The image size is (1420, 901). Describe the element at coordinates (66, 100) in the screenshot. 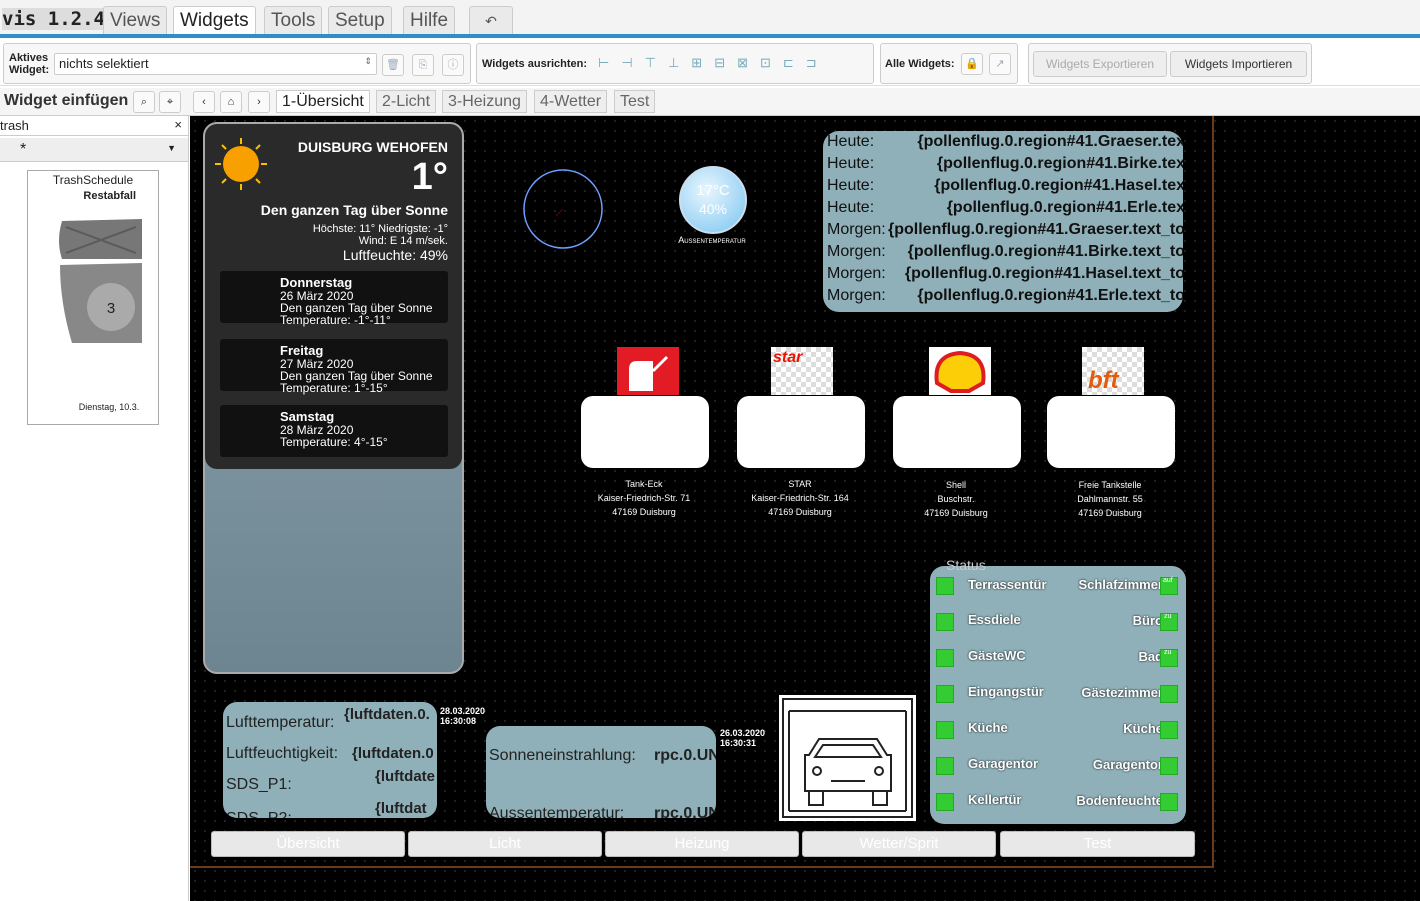

I see `insert-widget-label: Widget einfügen` at that location.